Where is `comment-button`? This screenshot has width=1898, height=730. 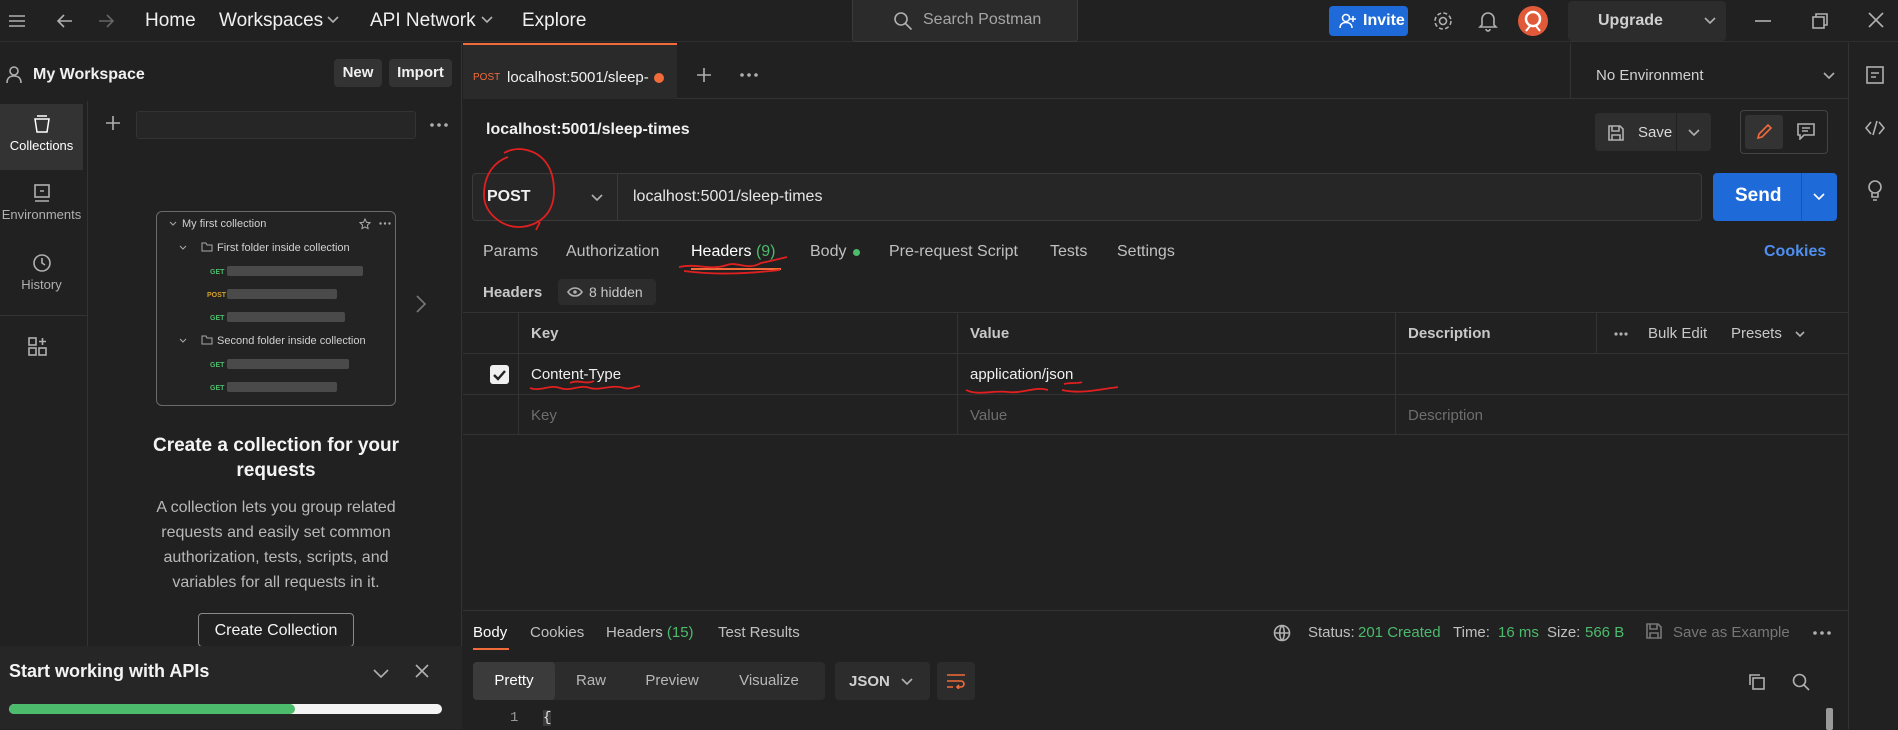 comment-button is located at coordinates (1806, 132).